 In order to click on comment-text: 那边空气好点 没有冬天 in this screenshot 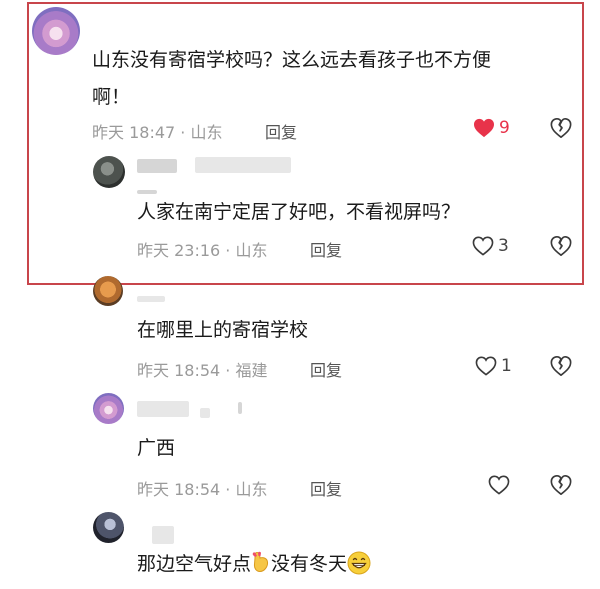, I will do `click(254, 564)`.